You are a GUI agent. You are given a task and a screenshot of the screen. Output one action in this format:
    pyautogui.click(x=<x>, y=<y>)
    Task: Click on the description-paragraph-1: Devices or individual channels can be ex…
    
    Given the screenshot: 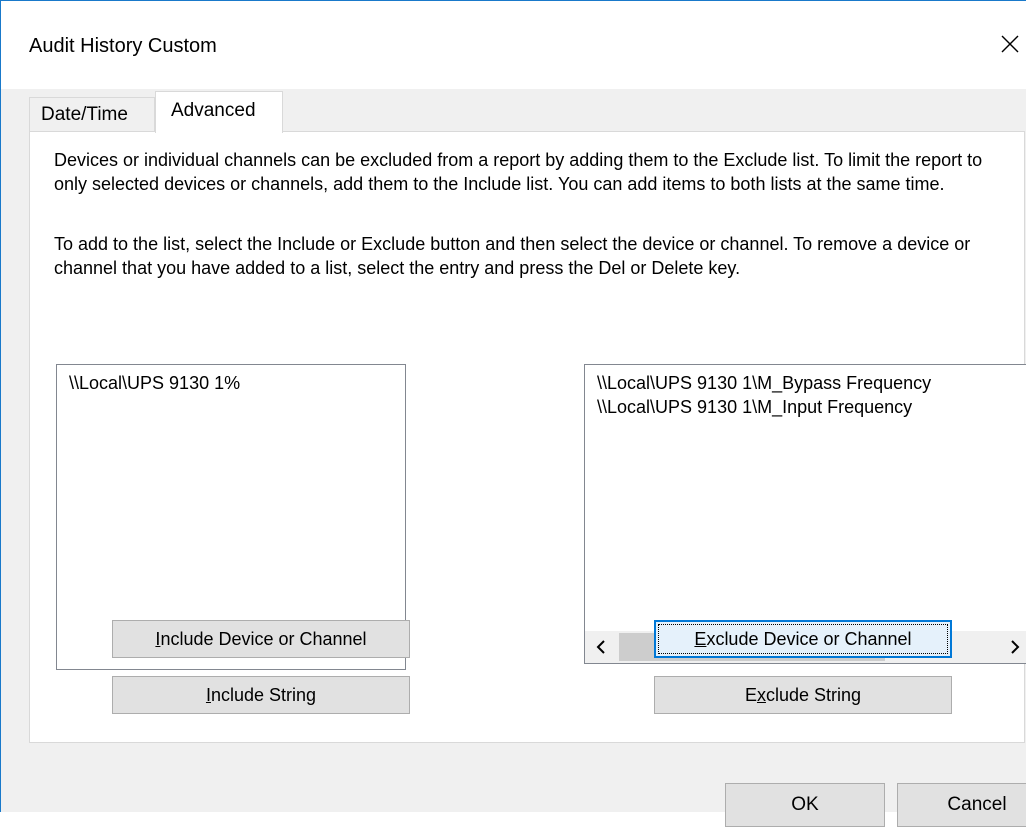 What is the action you would take?
    pyautogui.click(x=518, y=172)
    